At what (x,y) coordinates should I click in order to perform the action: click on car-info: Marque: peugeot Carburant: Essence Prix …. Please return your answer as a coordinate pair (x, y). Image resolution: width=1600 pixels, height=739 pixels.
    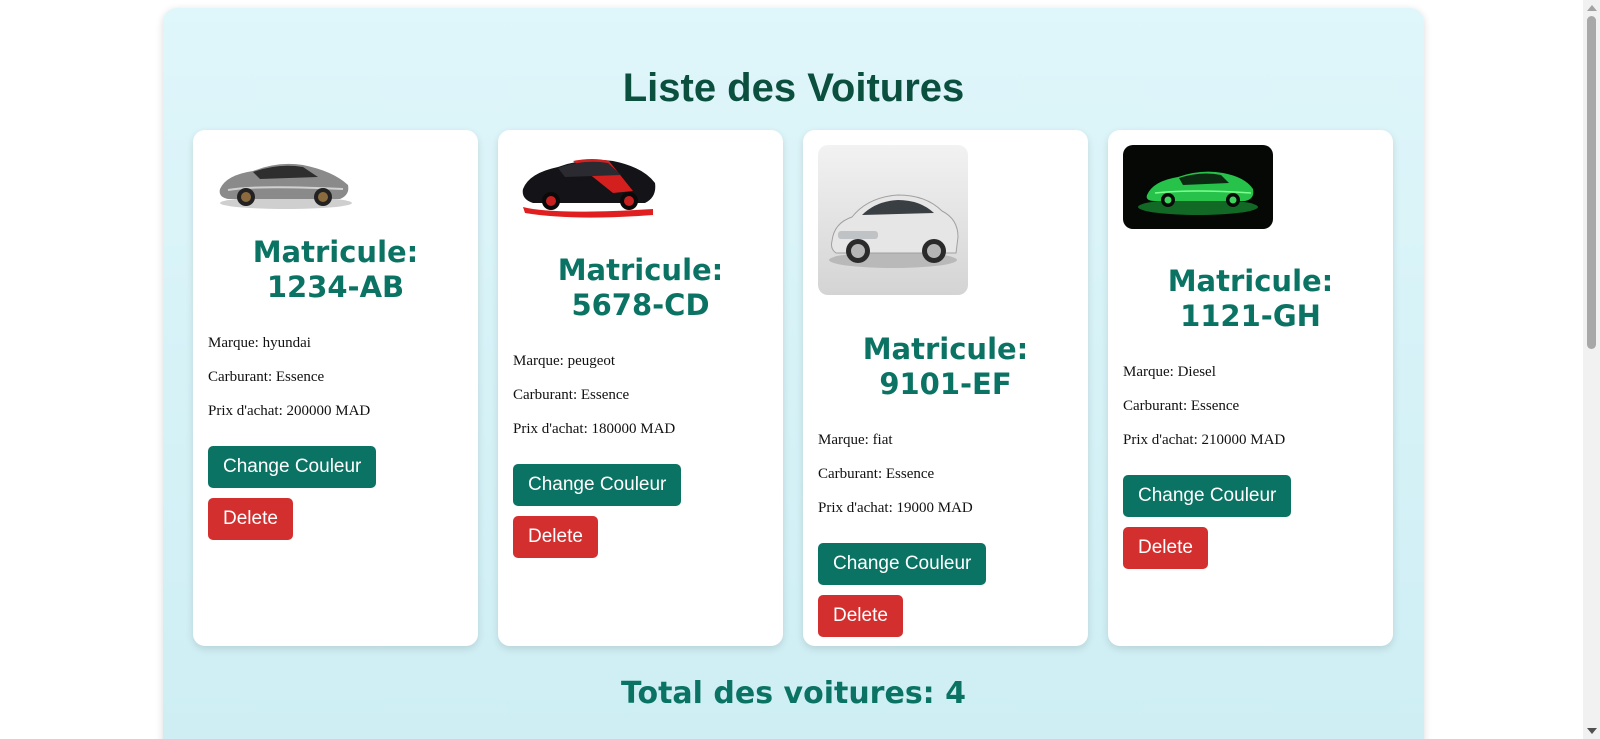
    Looking at the image, I should click on (640, 395).